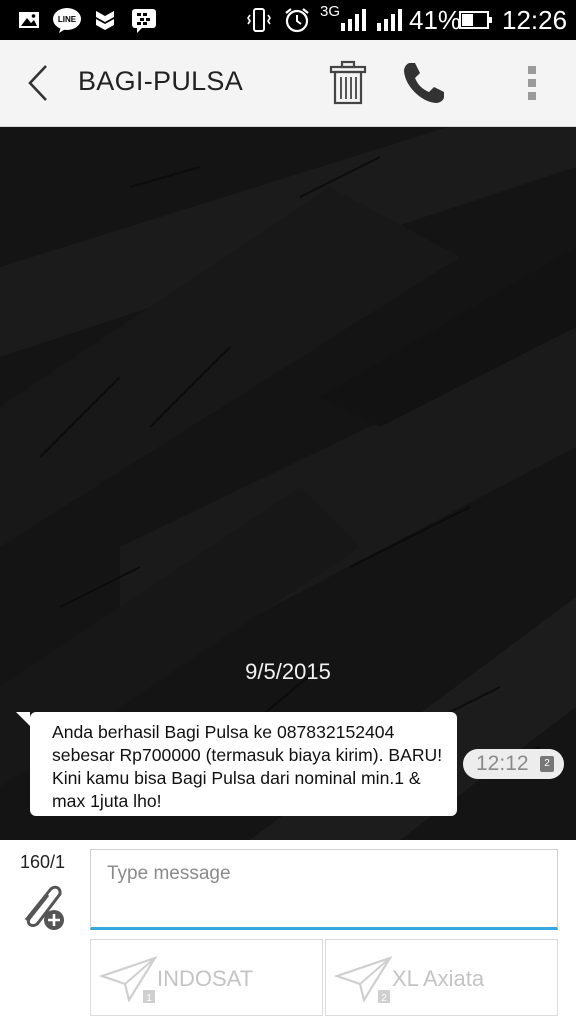  I want to click on delete-button, so click(348, 83).